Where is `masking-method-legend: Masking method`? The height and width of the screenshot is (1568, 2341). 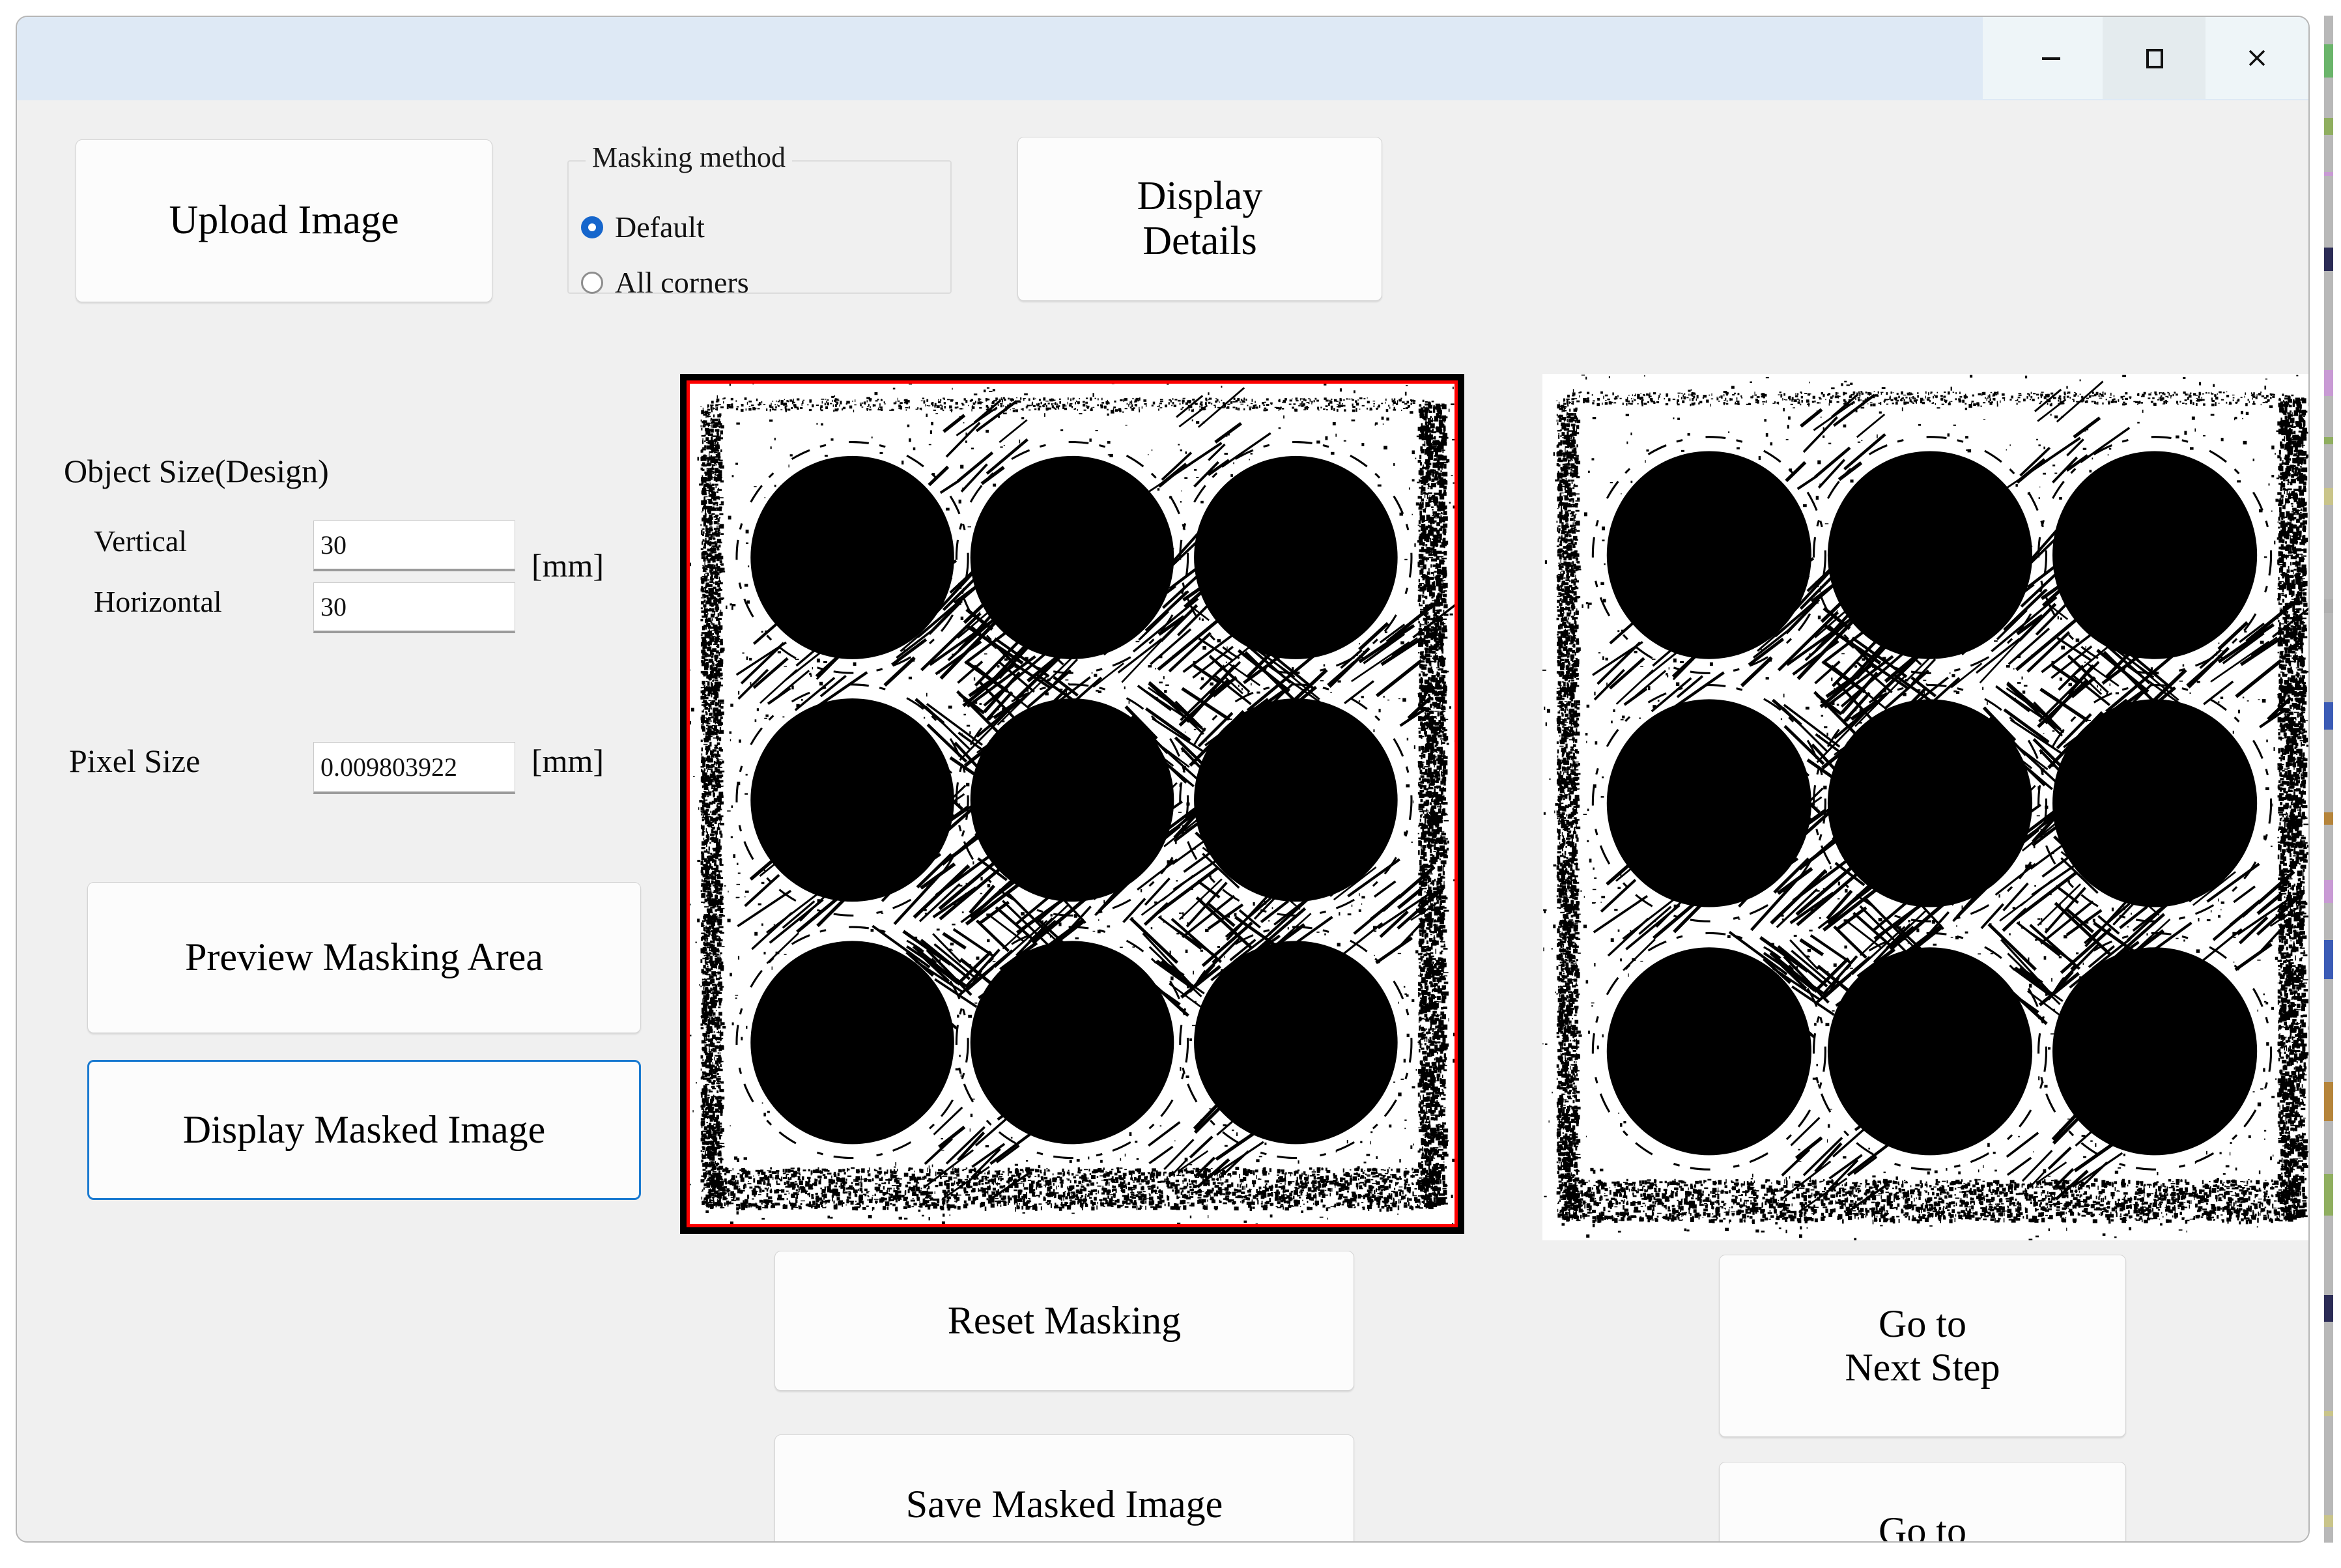 masking-method-legend: Masking method is located at coordinates (689, 157).